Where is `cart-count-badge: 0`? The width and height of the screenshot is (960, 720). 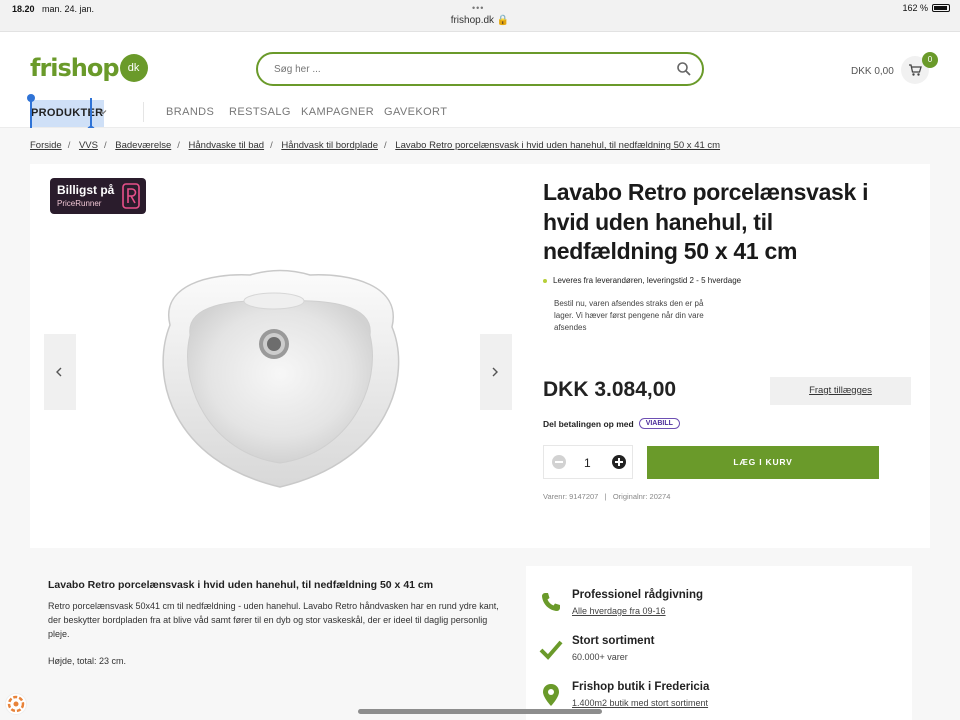 cart-count-badge: 0 is located at coordinates (930, 60).